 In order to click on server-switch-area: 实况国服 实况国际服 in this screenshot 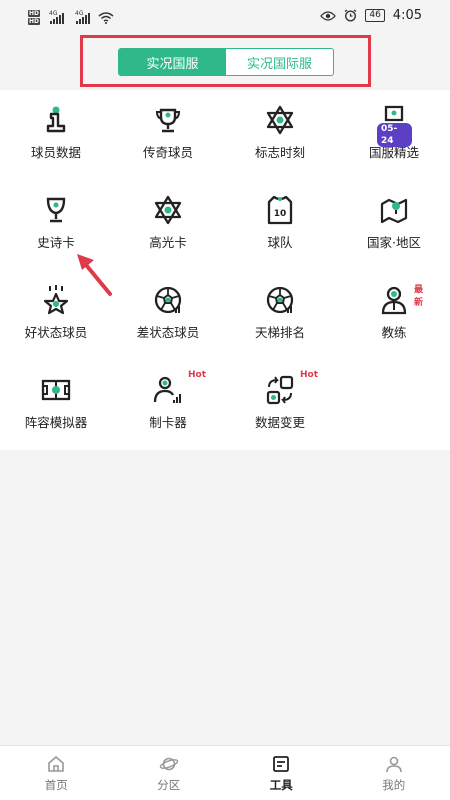, I will do `click(225, 61)`.